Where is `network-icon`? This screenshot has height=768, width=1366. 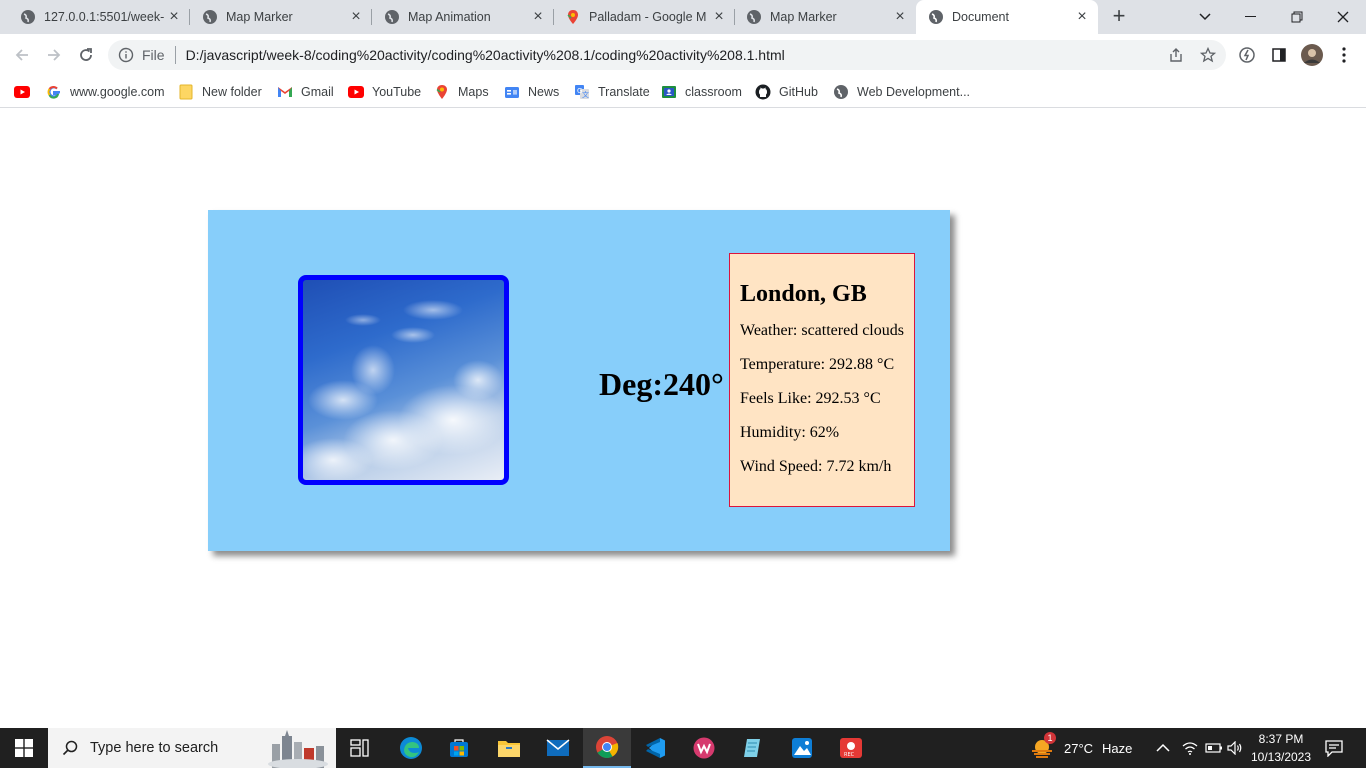 network-icon is located at coordinates (1190, 748).